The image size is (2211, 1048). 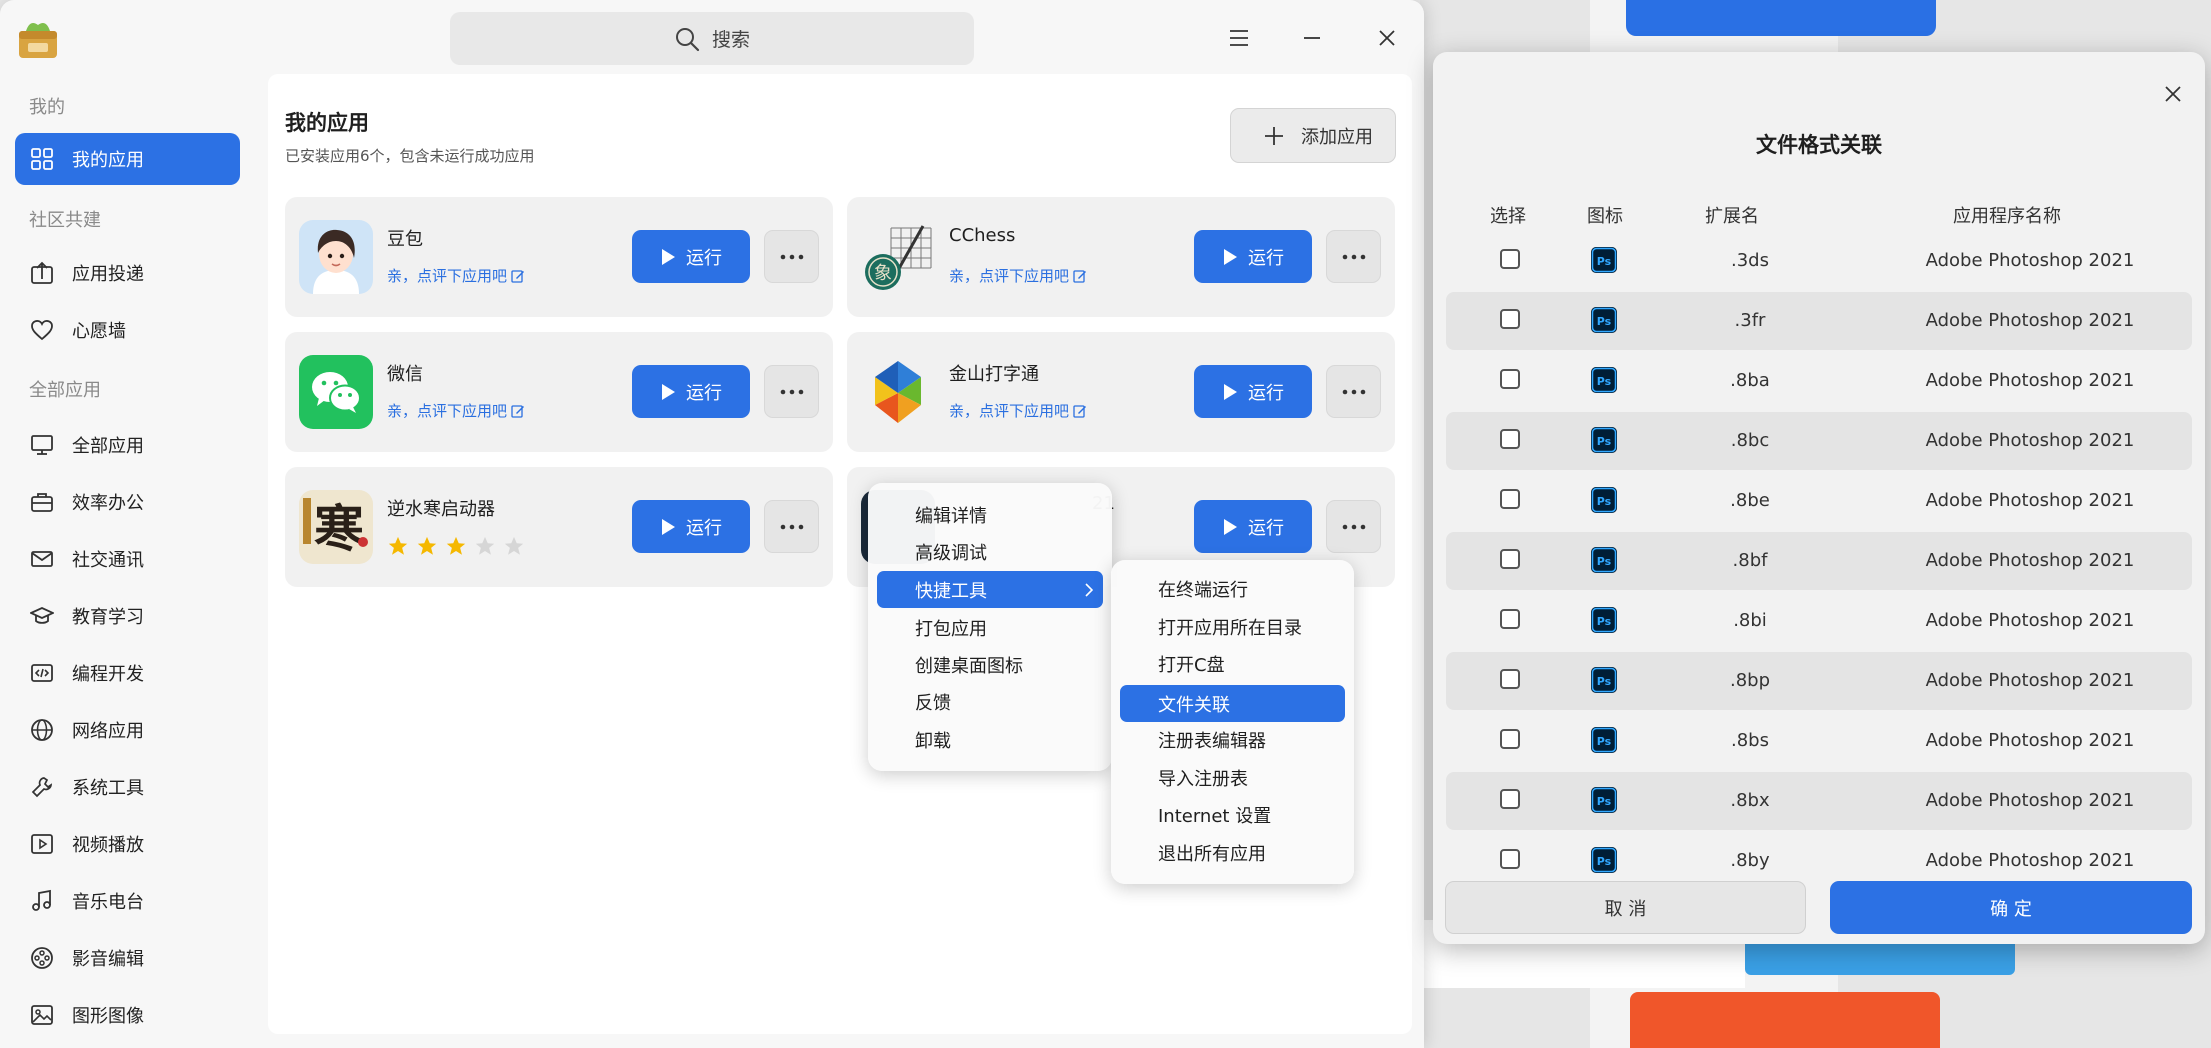 I want to click on close-button, so click(x=1387, y=38).